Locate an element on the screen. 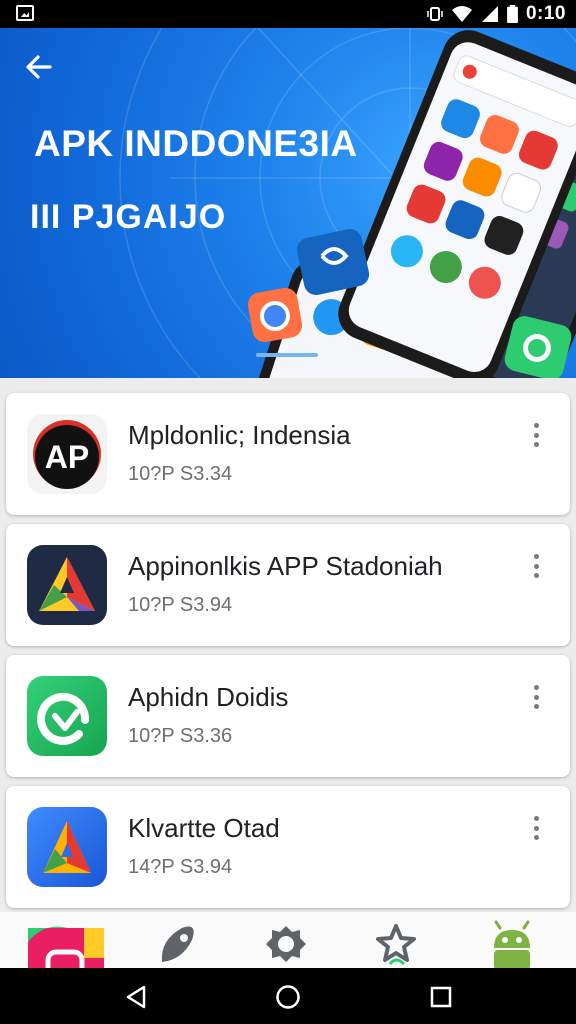  app-meta: 10?P S3.94 is located at coordinates (180, 605).